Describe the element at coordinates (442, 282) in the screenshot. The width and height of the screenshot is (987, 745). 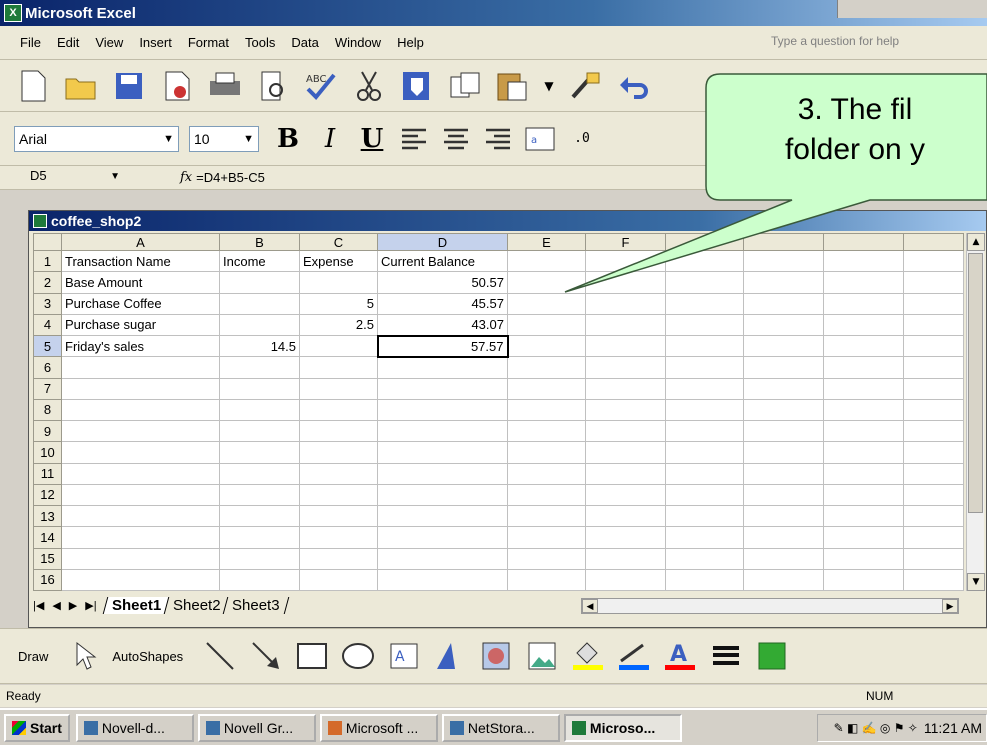
I see `cell: 50.57` at that location.